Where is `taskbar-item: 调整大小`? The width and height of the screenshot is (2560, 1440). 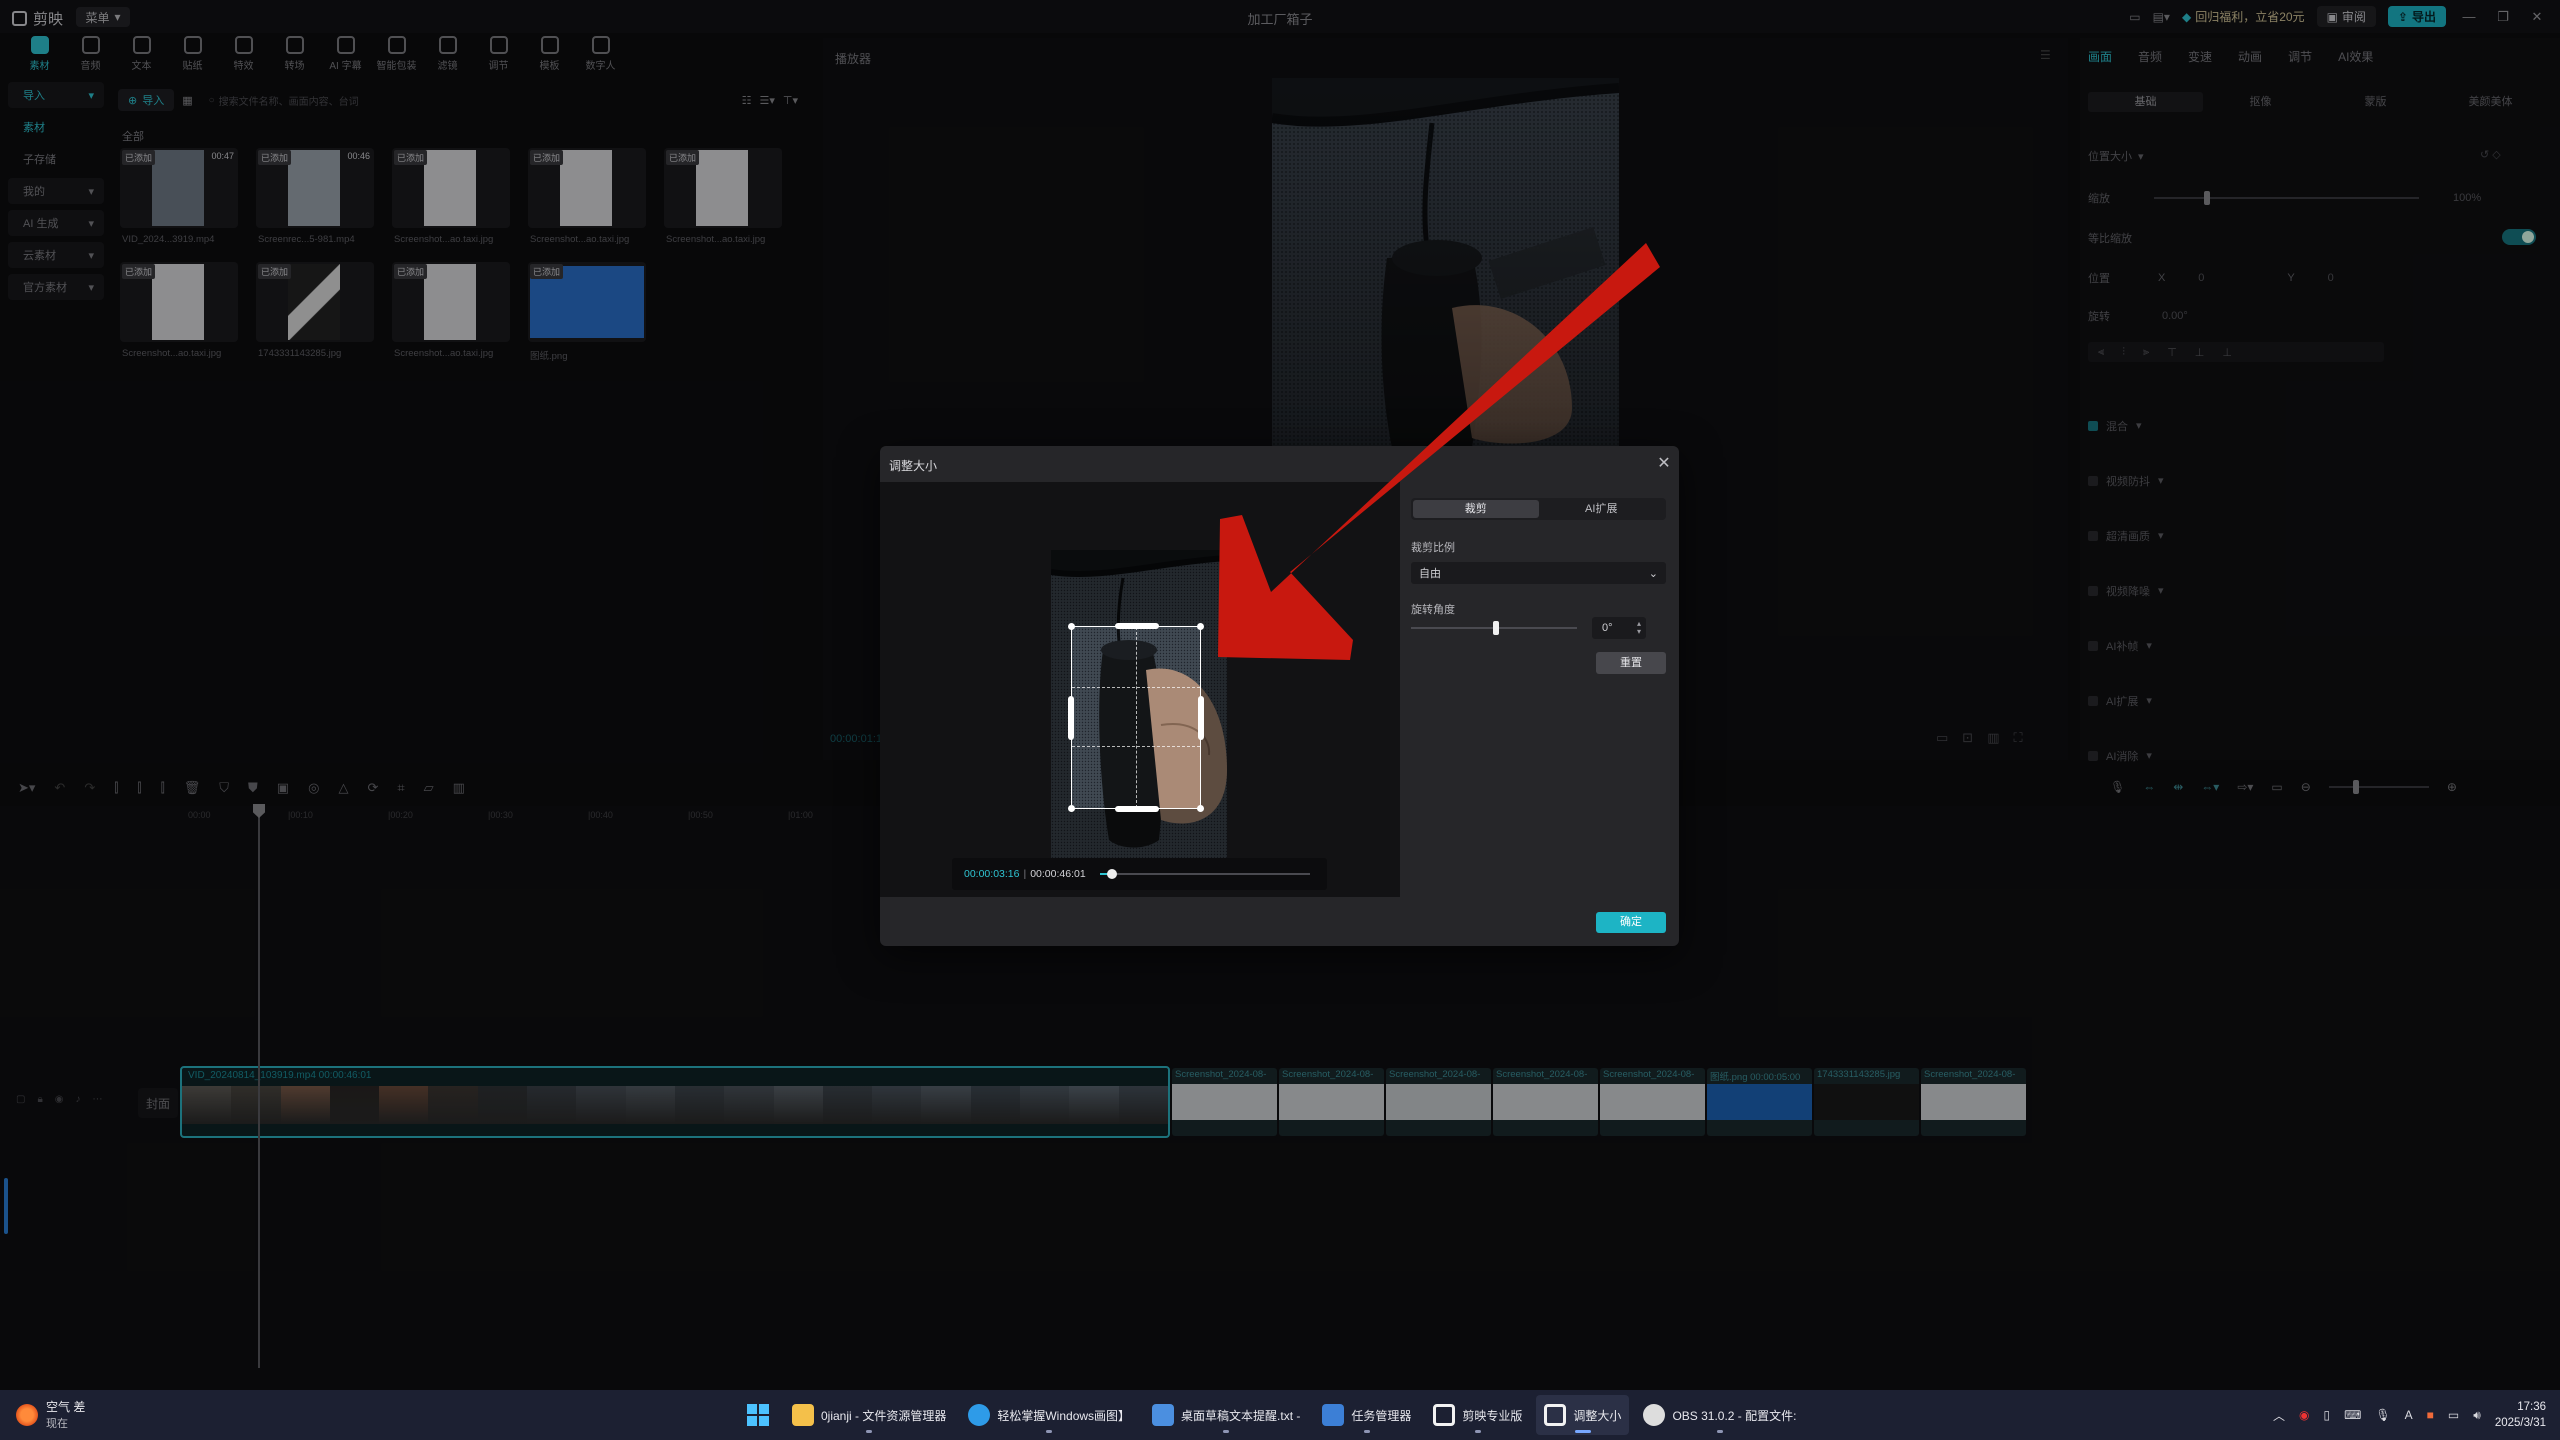 taskbar-item: 调整大小 is located at coordinates (1583, 1415).